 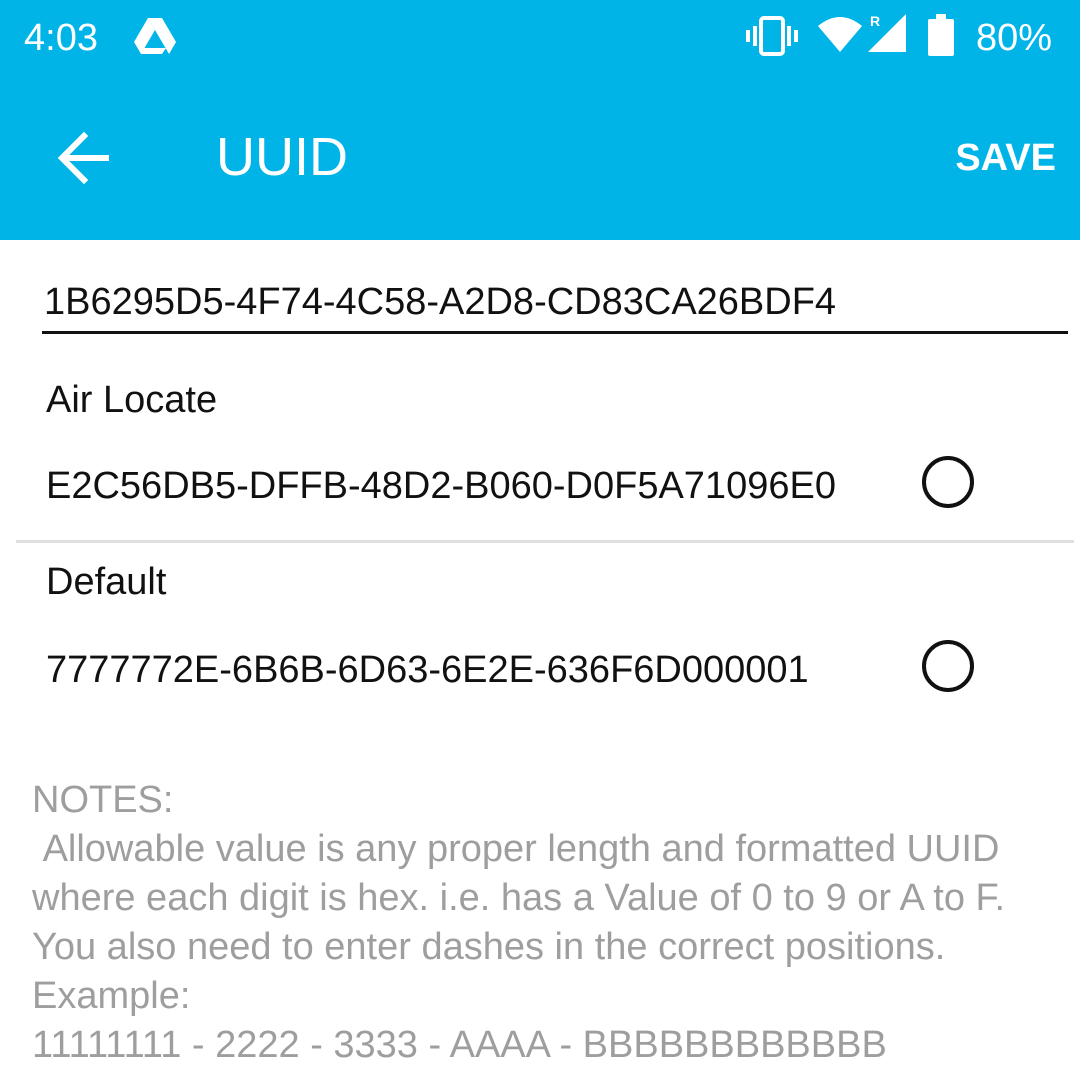 I want to click on uuid-input, so click(x=555, y=304).